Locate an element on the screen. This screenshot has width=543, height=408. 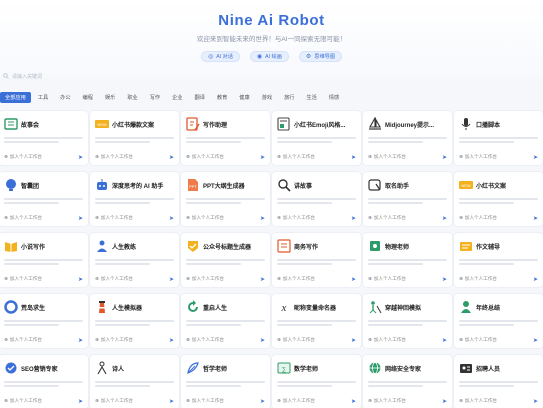
app-card: 智囊团 ⊕ 加入个人工作台 ➤ is located at coordinates (44, 199).